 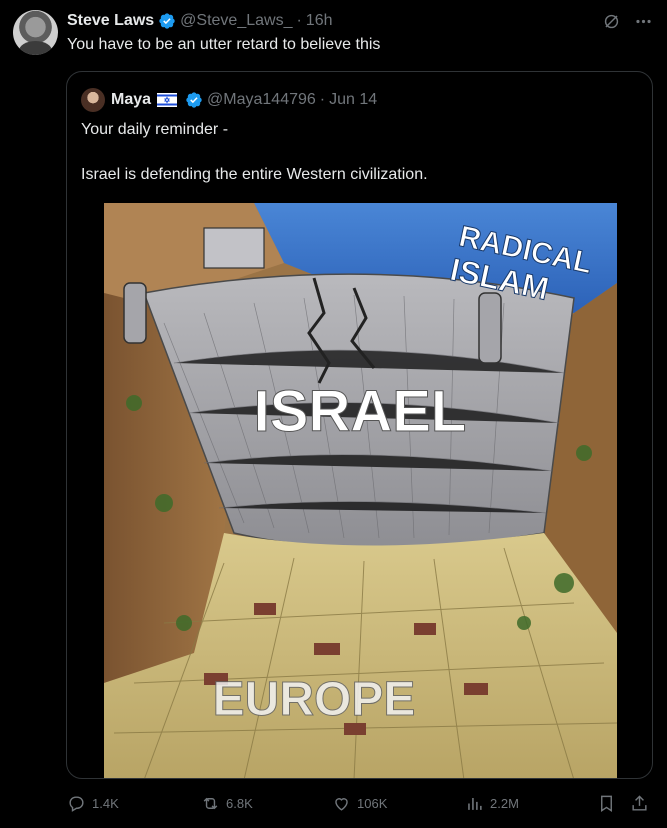 What do you see at coordinates (353, 99) in the screenshot?
I see `quoted-post-time: Jun 14` at bounding box center [353, 99].